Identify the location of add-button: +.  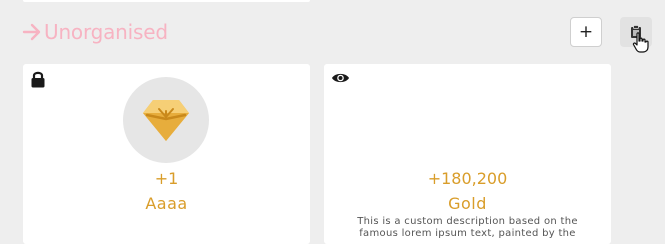
(586, 32).